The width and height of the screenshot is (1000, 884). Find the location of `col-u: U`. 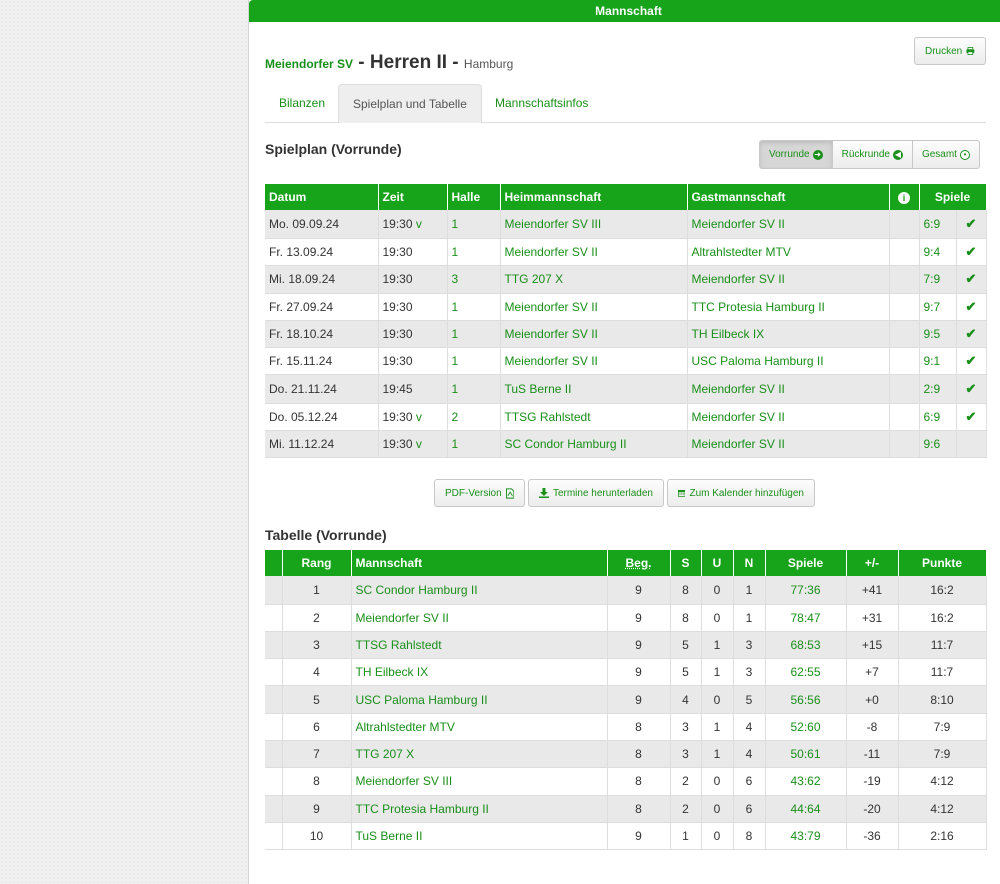

col-u: U is located at coordinates (717, 563).